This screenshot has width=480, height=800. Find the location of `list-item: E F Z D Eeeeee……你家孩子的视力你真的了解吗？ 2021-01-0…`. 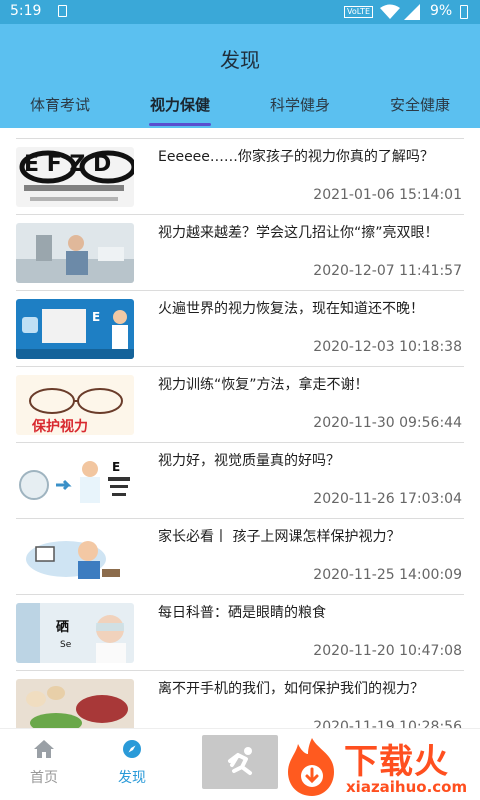

list-item: E F Z D Eeeeee……你家孩子的视力你真的了解吗？ 2021-01-0… is located at coordinates (240, 176).